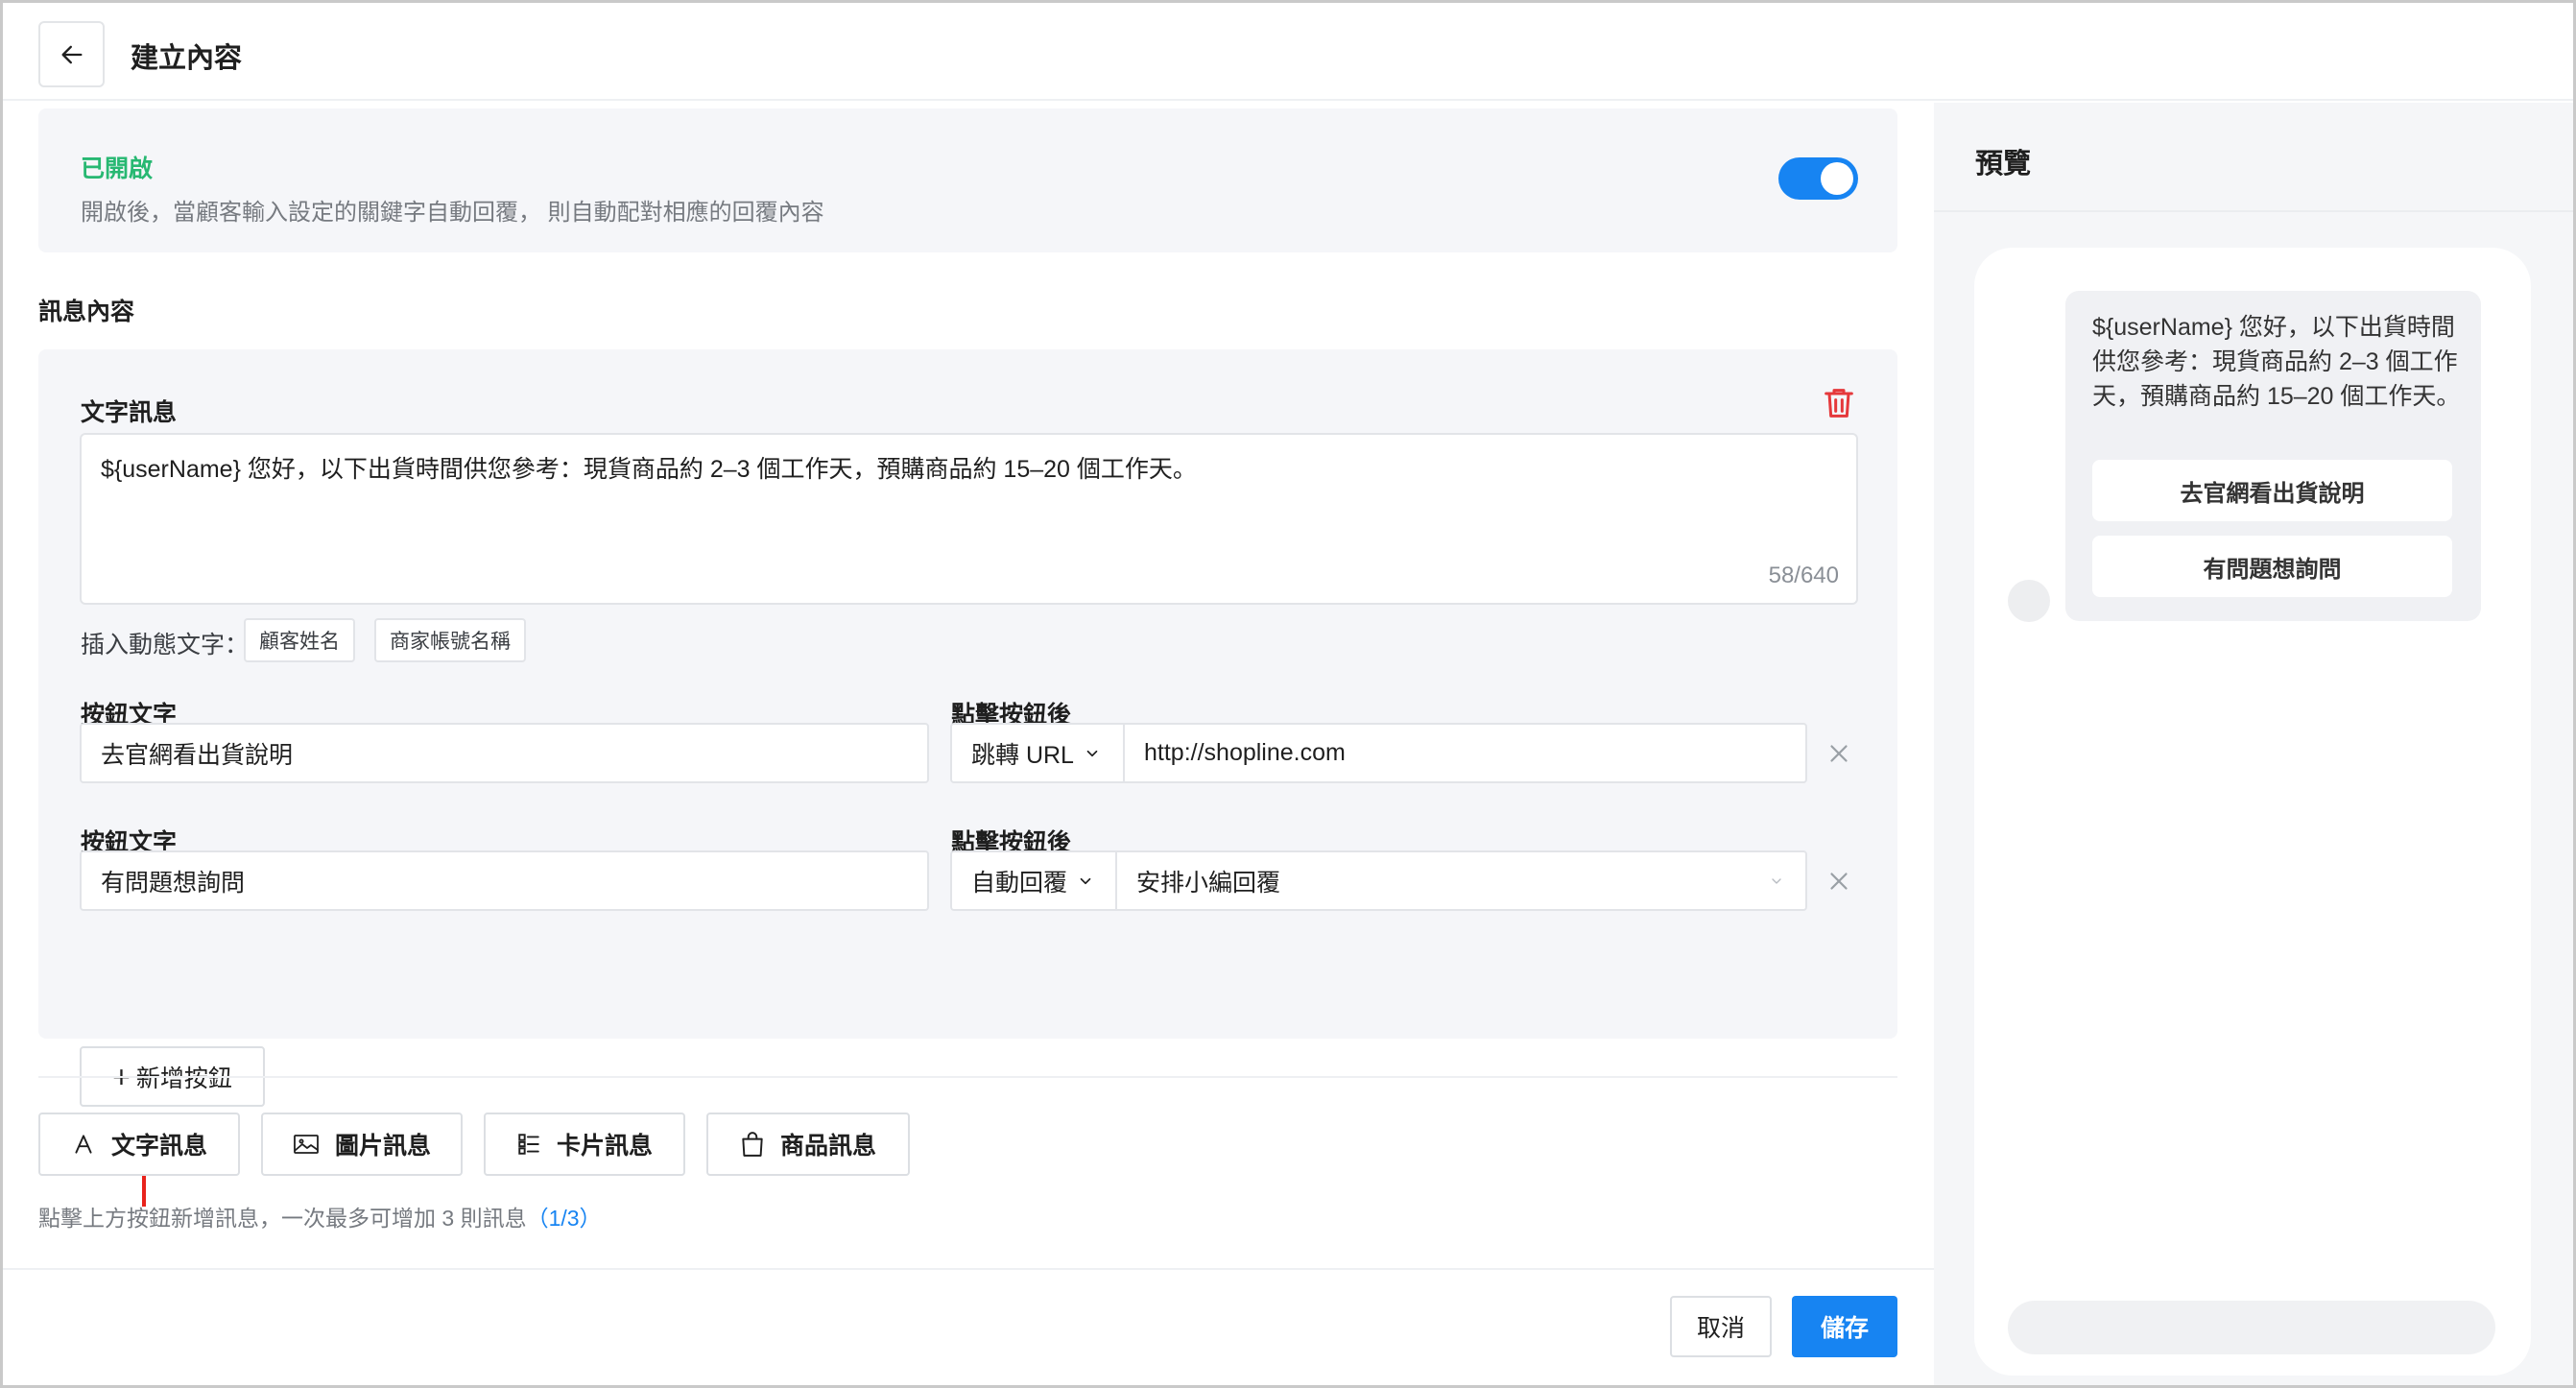 This screenshot has width=2576, height=1388. What do you see at coordinates (187, 58) in the screenshot?
I see `page-title: 建立內容` at bounding box center [187, 58].